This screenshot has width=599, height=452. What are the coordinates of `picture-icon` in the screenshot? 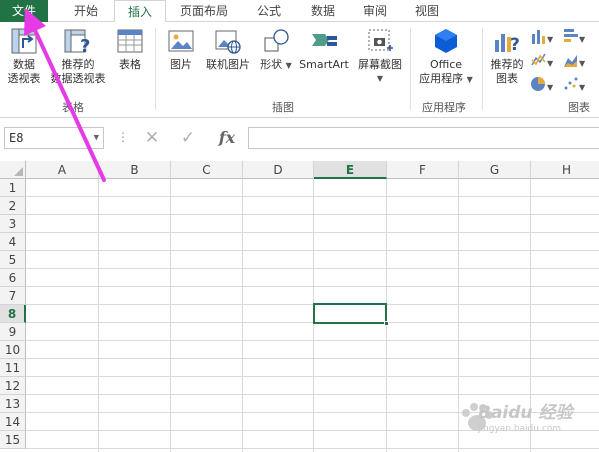 It's located at (181, 41).